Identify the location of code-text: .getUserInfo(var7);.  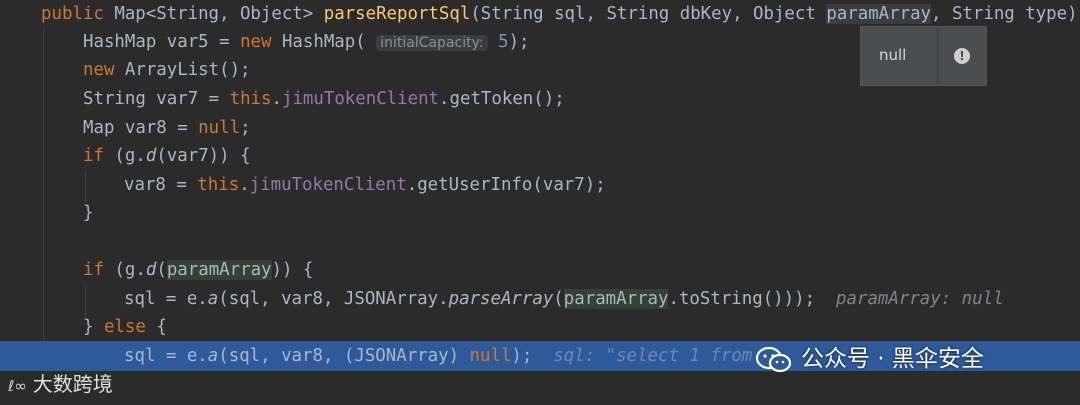
(506, 185).